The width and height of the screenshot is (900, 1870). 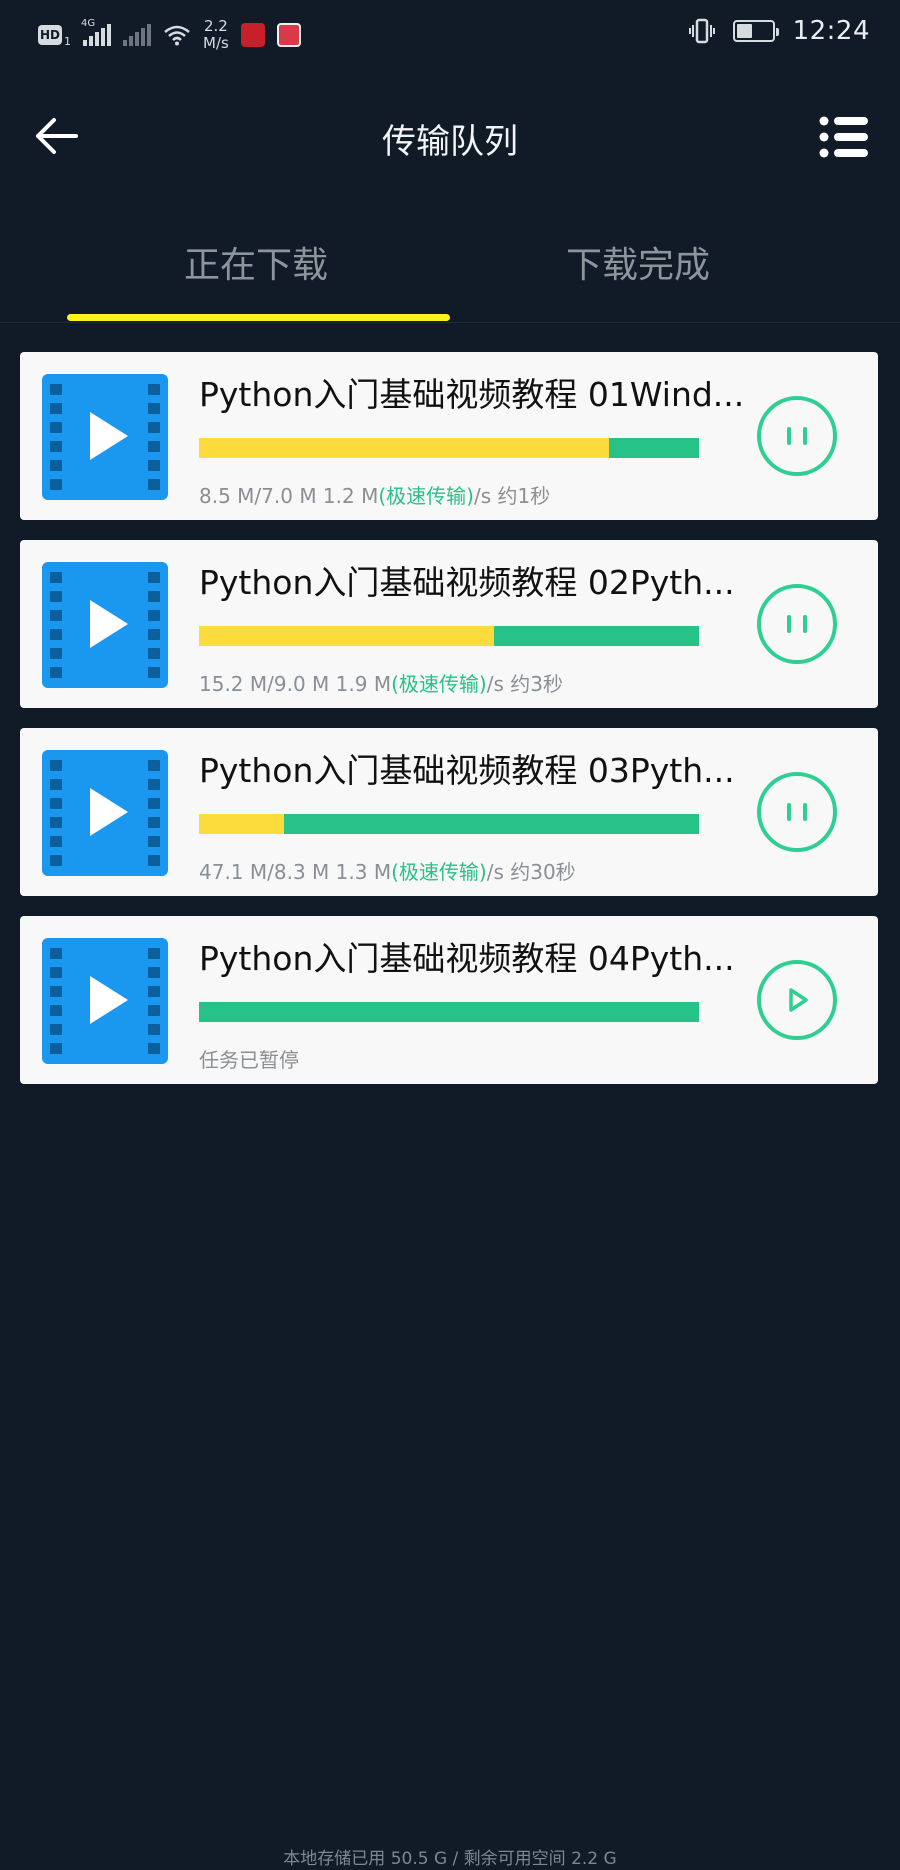 What do you see at coordinates (289, 496) in the screenshot?
I see `transfer-stats: 8.5 M/7.0 M 1.2 M` at bounding box center [289, 496].